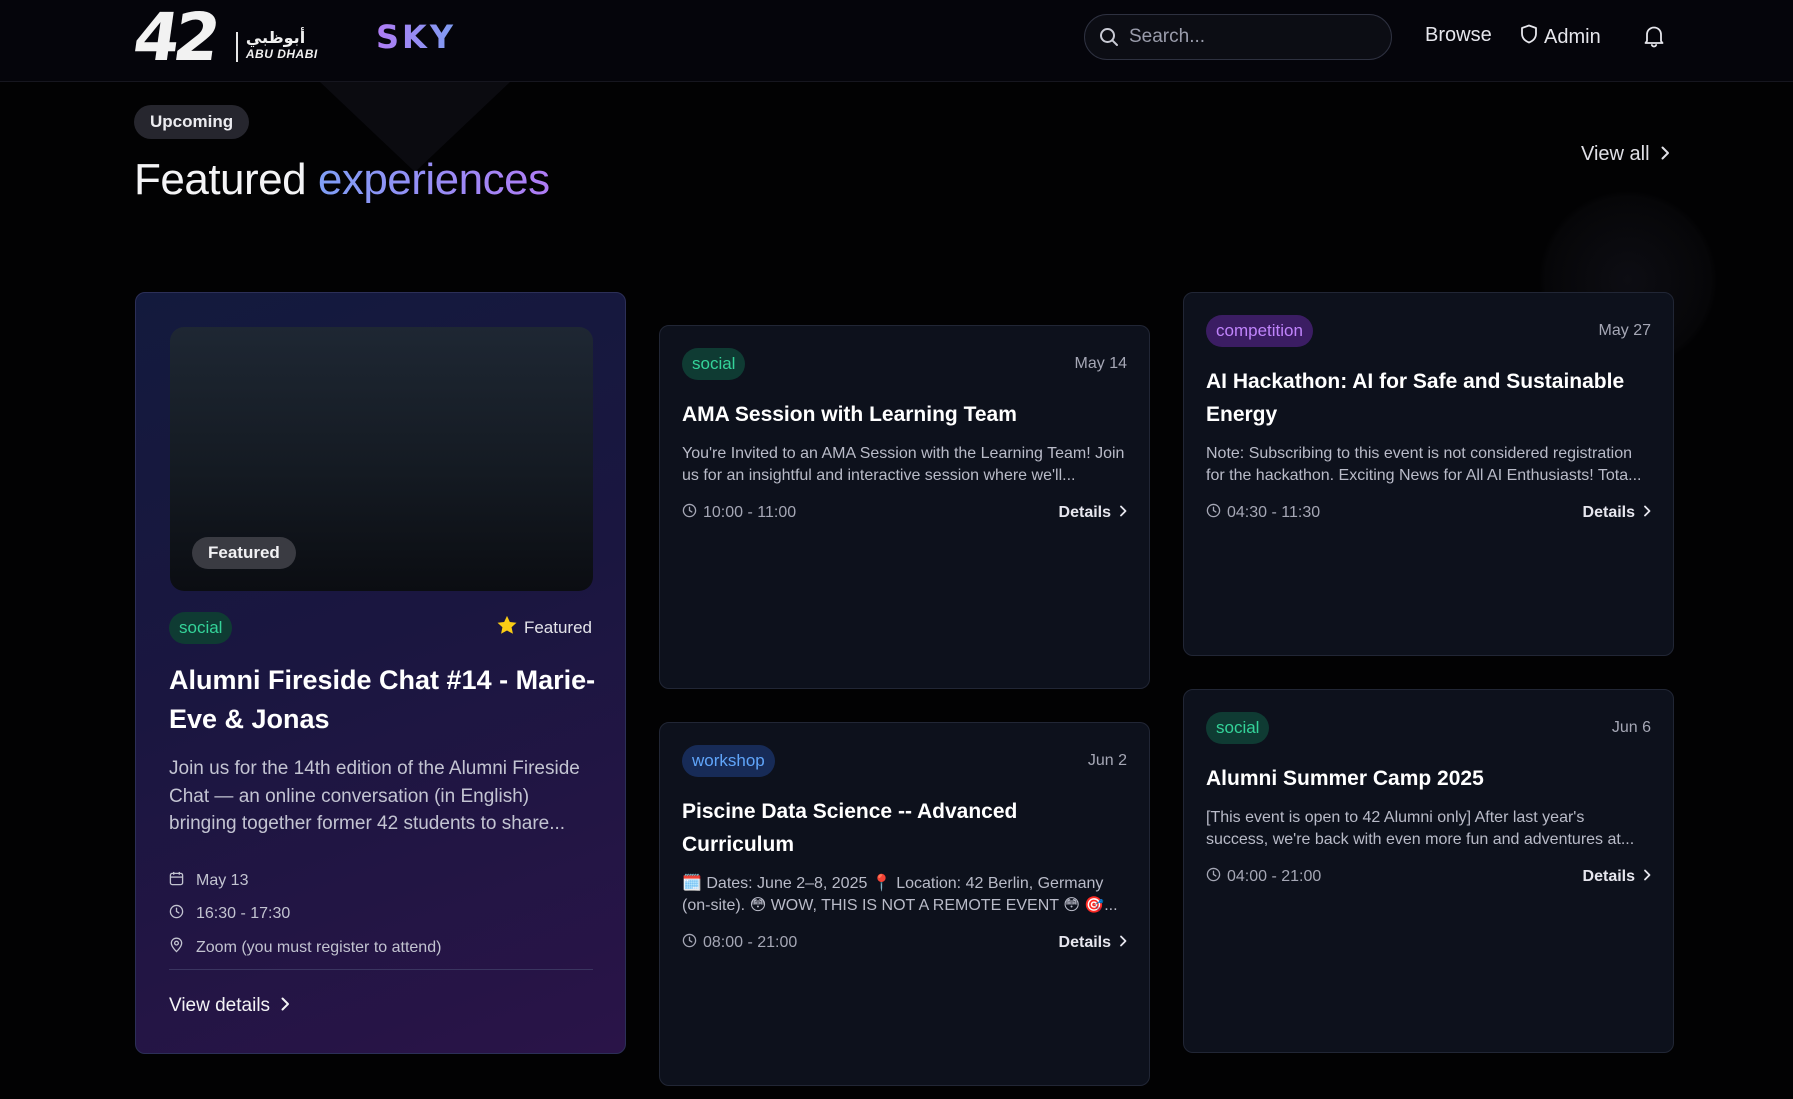 This screenshot has width=1793, height=1099. What do you see at coordinates (220, 179) in the screenshot?
I see `heading-plain: Featured` at bounding box center [220, 179].